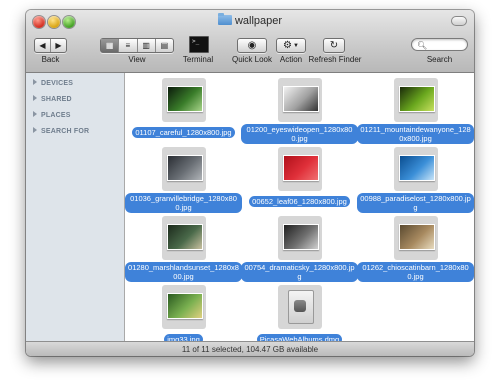 Image resolution: width=500 pixels, height=391 pixels. What do you see at coordinates (183, 203) in the screenshot?
I see `file-name-label: 01036_granvillebridge_1280x800.jpg` at bounding box center [183, 203].